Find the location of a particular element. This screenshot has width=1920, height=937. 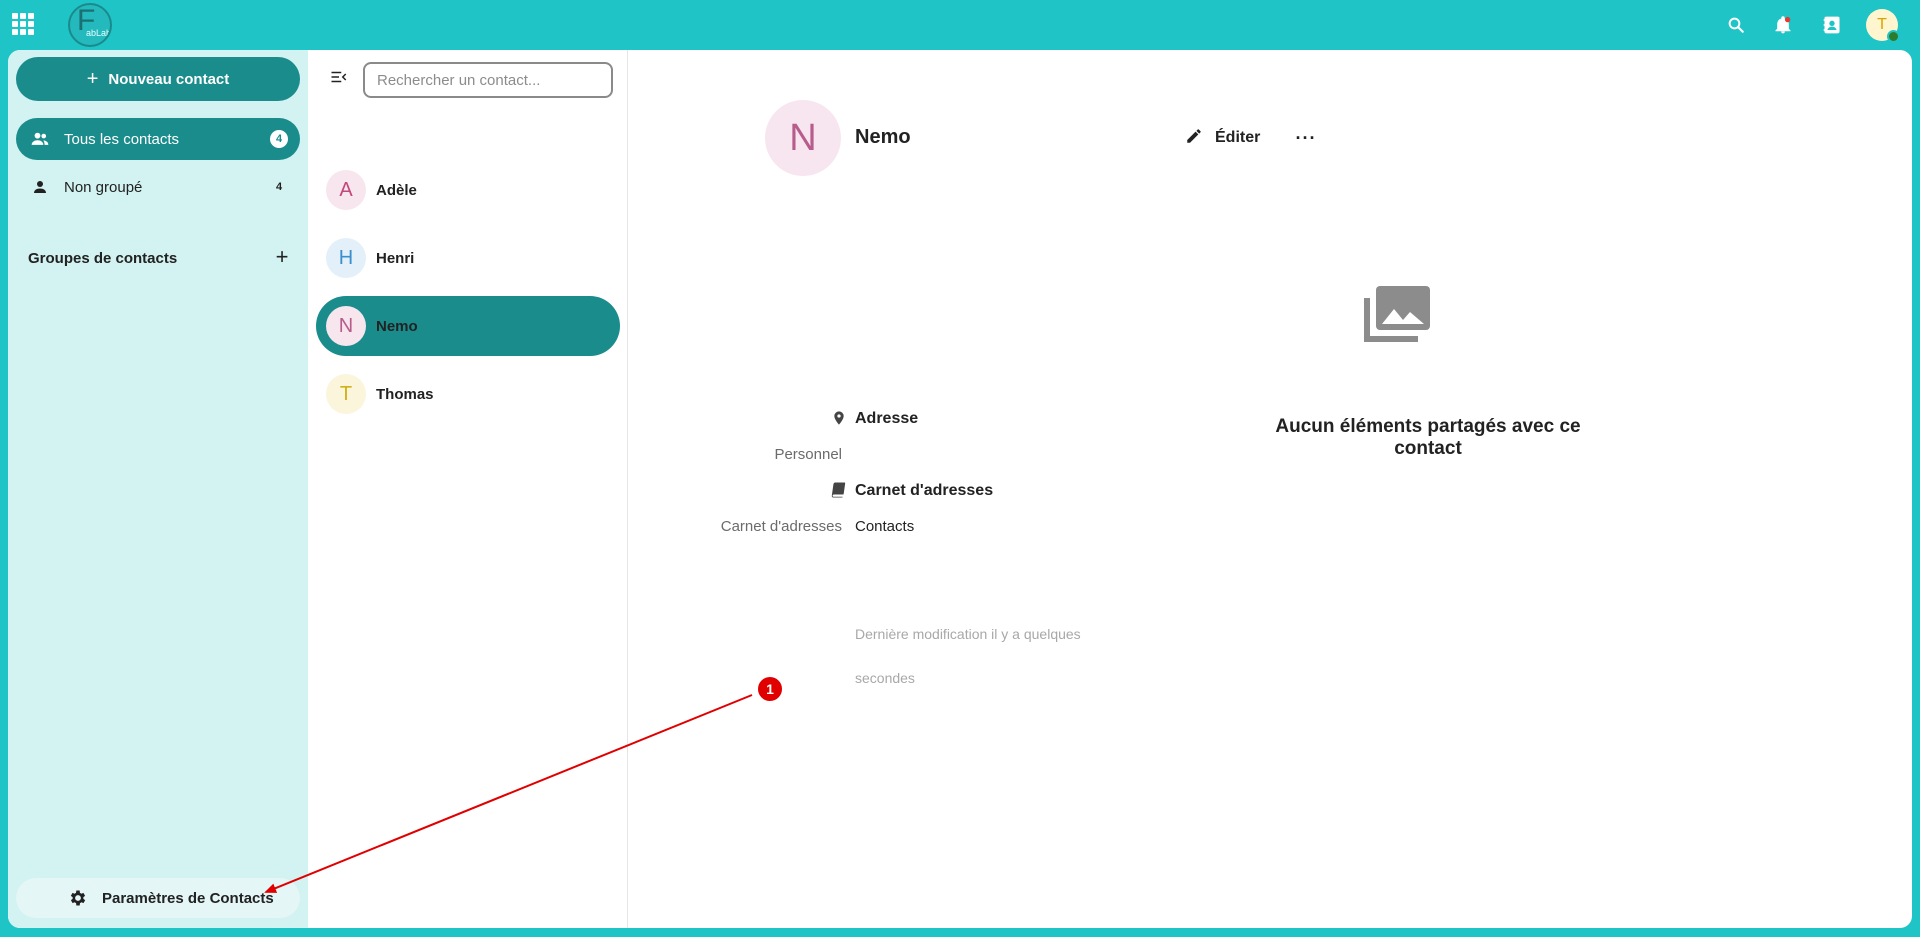

image-multiple-icon is located at coordinates (1397, 315).